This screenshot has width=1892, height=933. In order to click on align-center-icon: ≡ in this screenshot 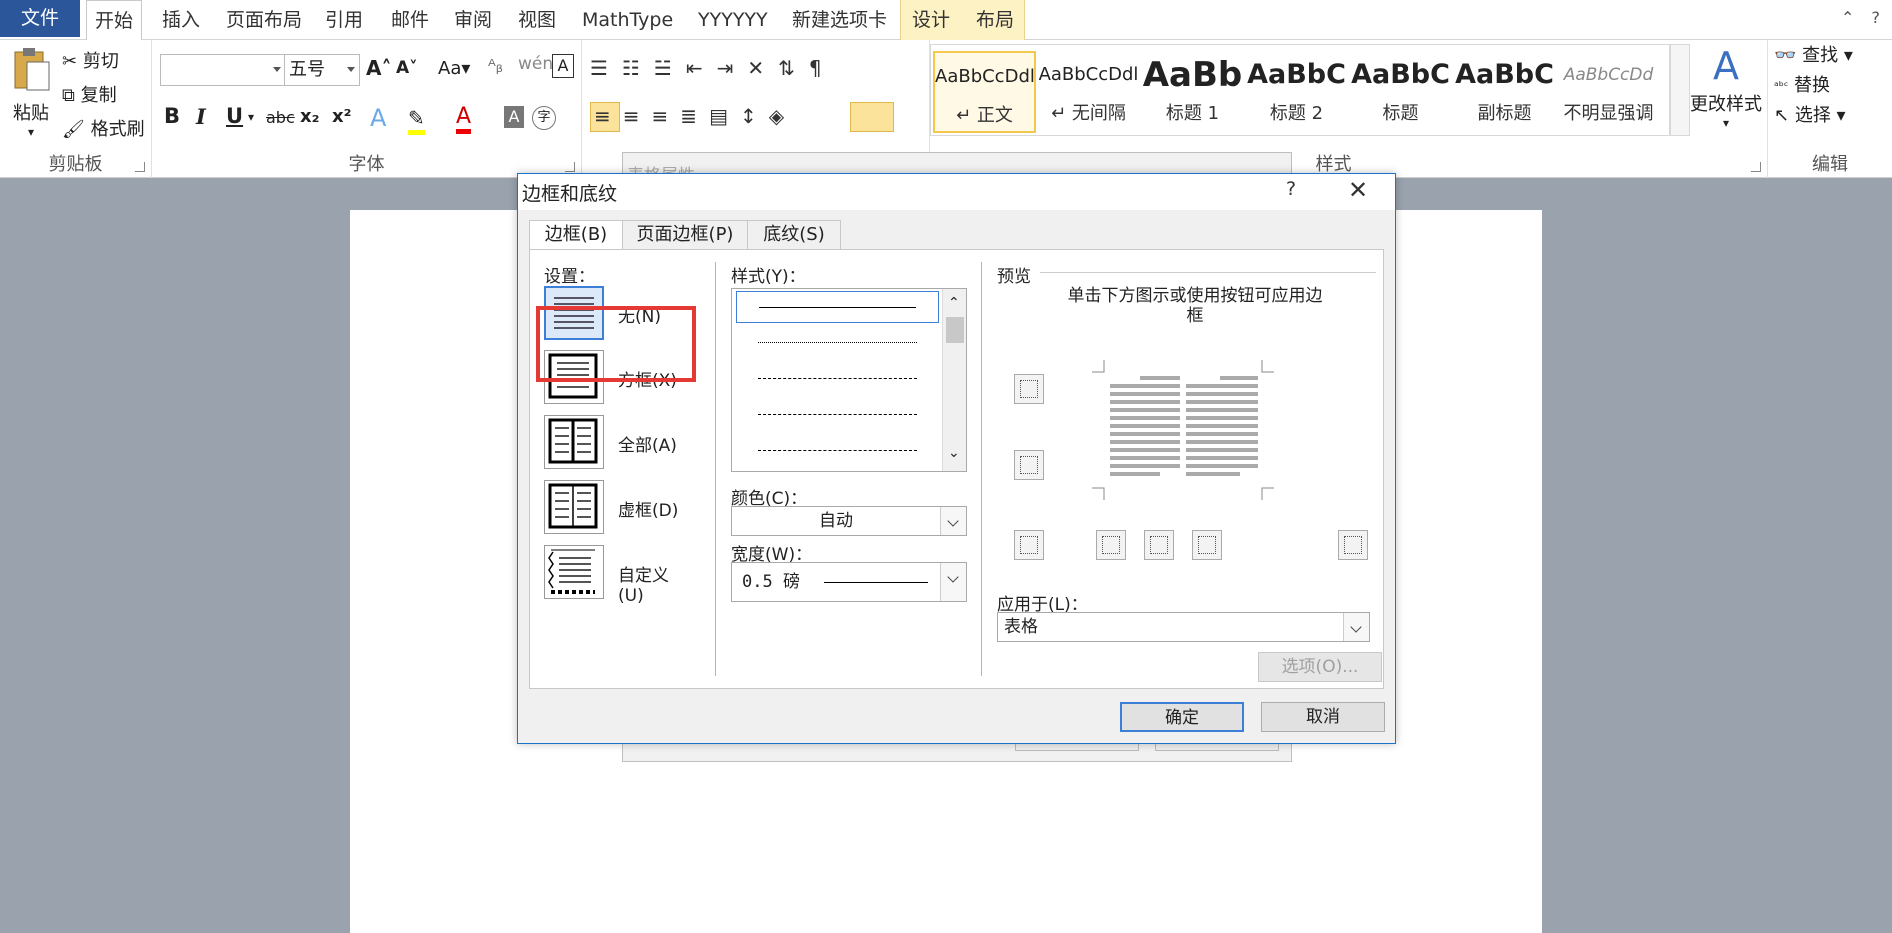, I will do `click(637, 116)`.